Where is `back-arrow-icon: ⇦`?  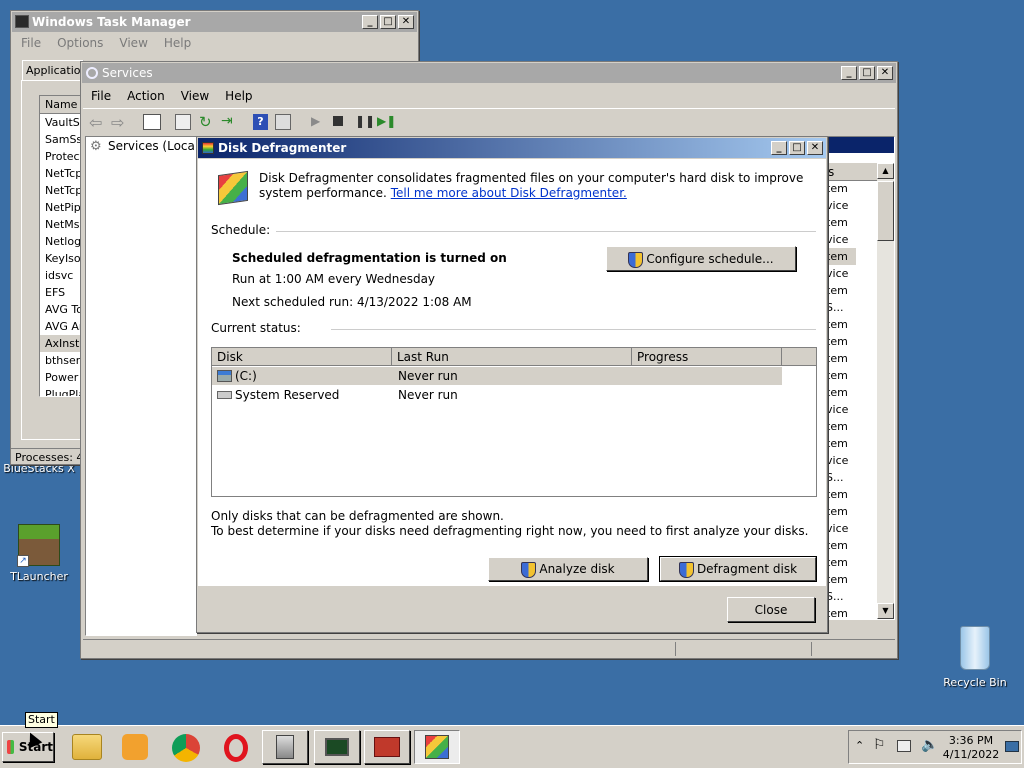 back-arrow-icon: ⇦ is located at coordinates (95, 122).